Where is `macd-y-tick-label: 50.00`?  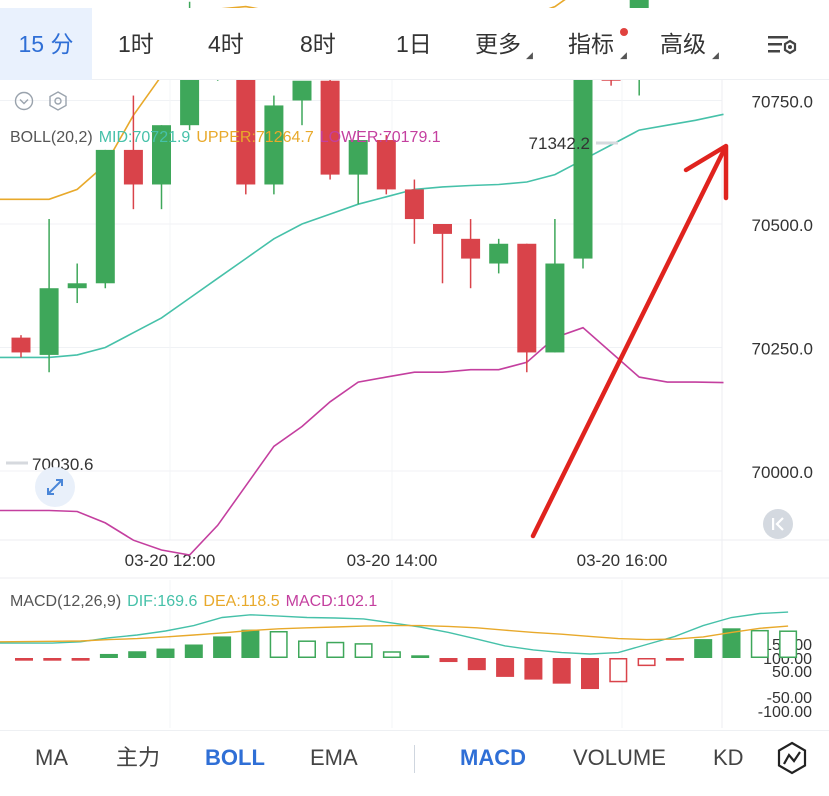
macd-y-tick-label: 50.00 is located at coordinates (792, 672).